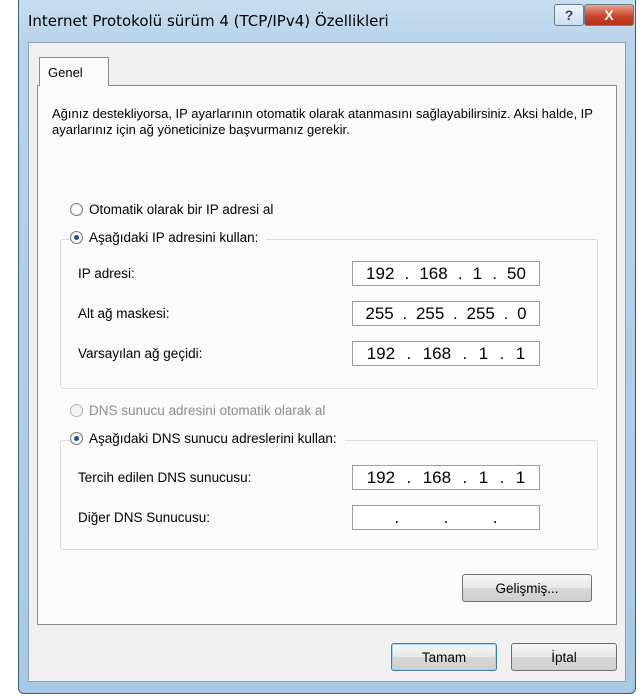 The width and height of the screenshot is (642, 696). I want to click on radio-manual-dns: Aşağıdaki DNS sunucu adreslerini kullan:, so click(207, 438).